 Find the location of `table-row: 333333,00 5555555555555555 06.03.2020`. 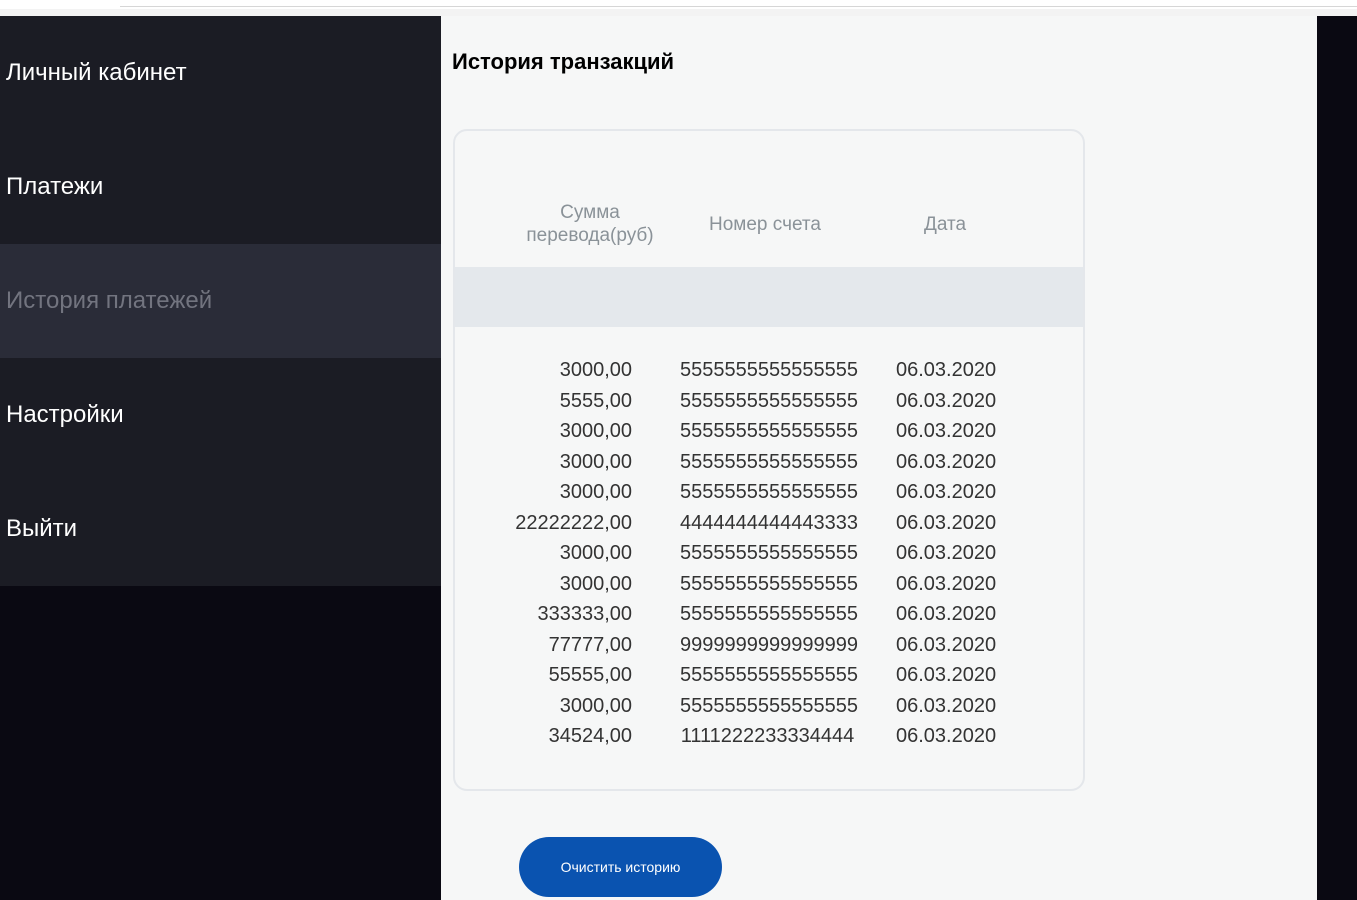

table-row: 333333,00 5555555555555555 06.03.2020 is located at coordinates (769, 614).